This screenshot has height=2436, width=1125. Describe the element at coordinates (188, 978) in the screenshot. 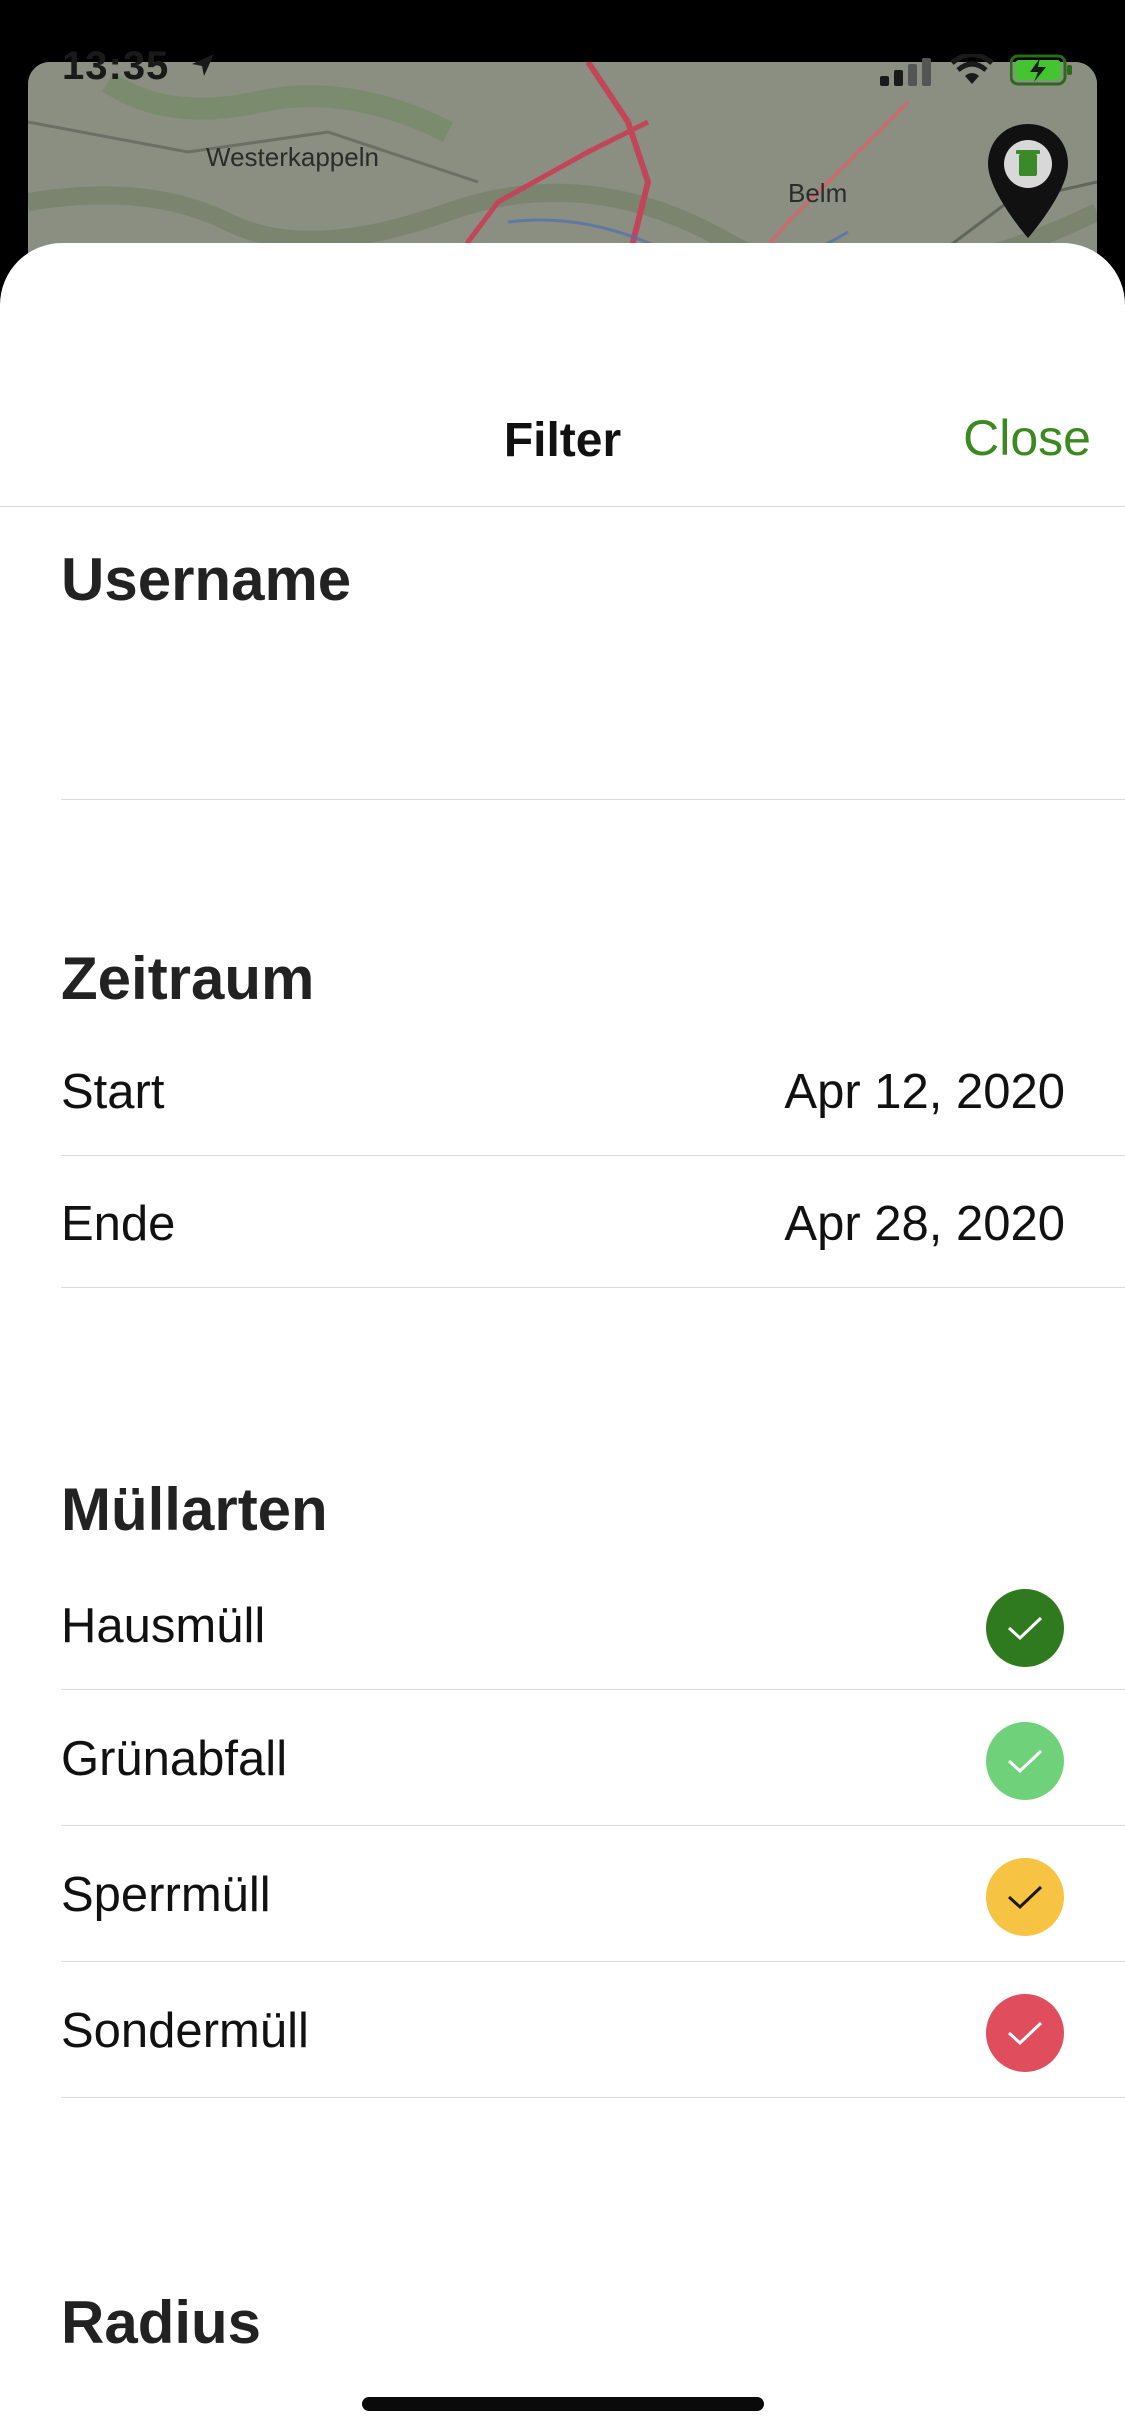

I see `section-title-zeitraum: Zeitraum` at that location.